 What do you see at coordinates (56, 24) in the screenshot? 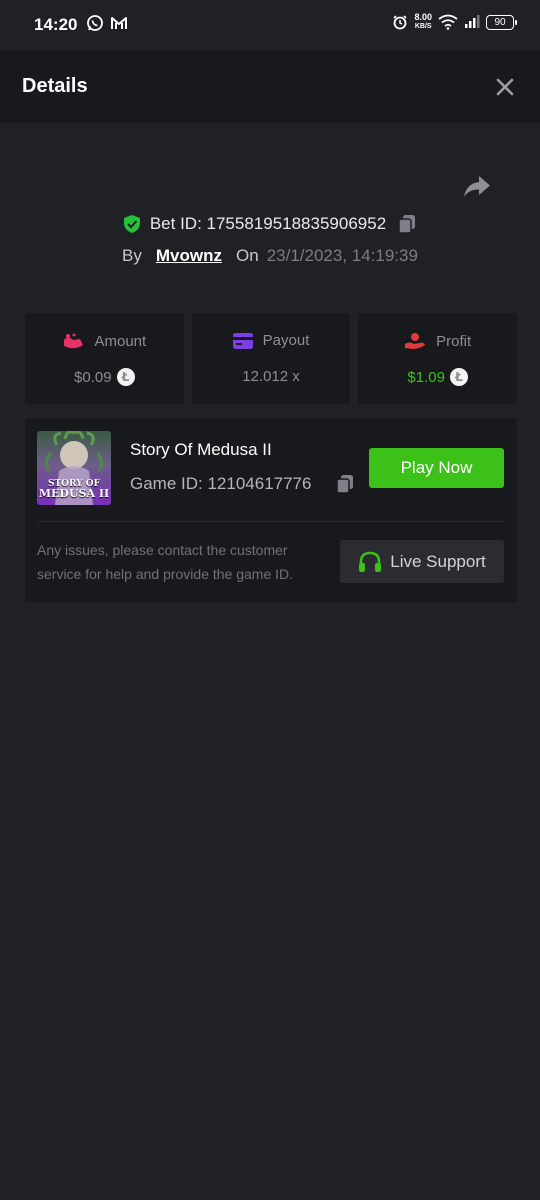
I see `status-time: 14:20` at bounding box center [56, 24].